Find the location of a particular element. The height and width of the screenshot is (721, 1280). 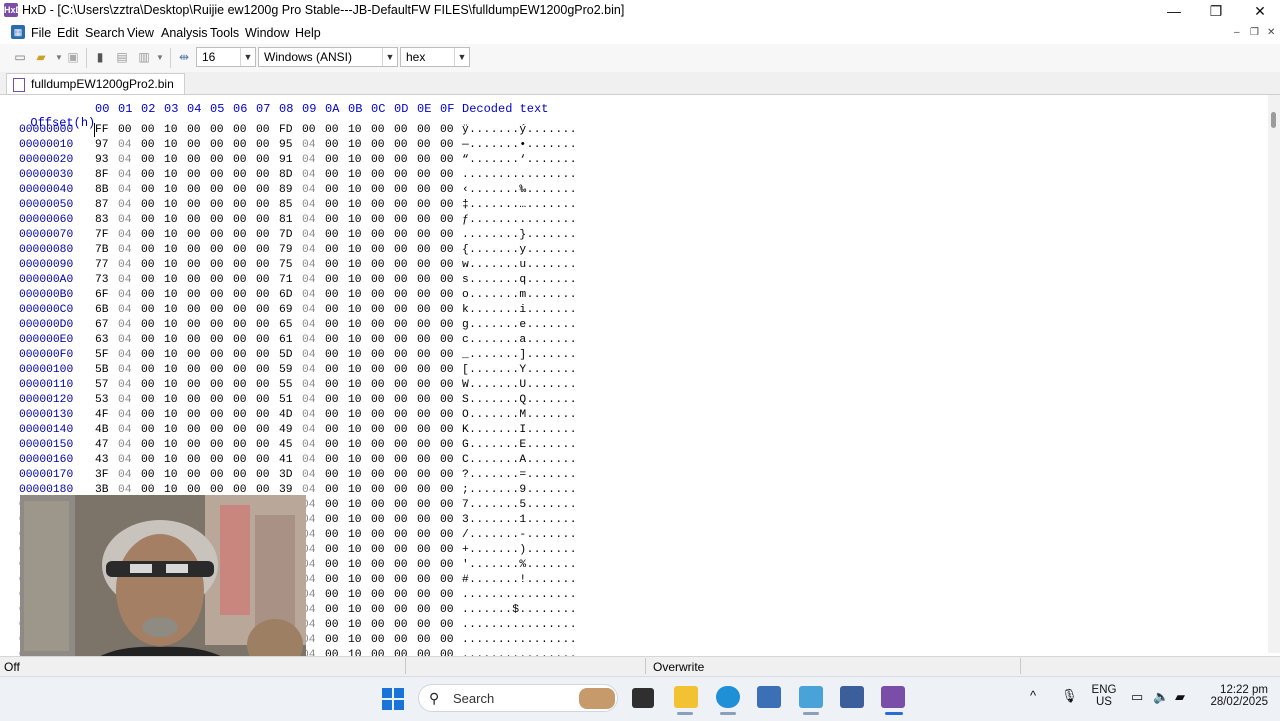

hex-byte-cell: 59 is located at coordinates (287, 370).